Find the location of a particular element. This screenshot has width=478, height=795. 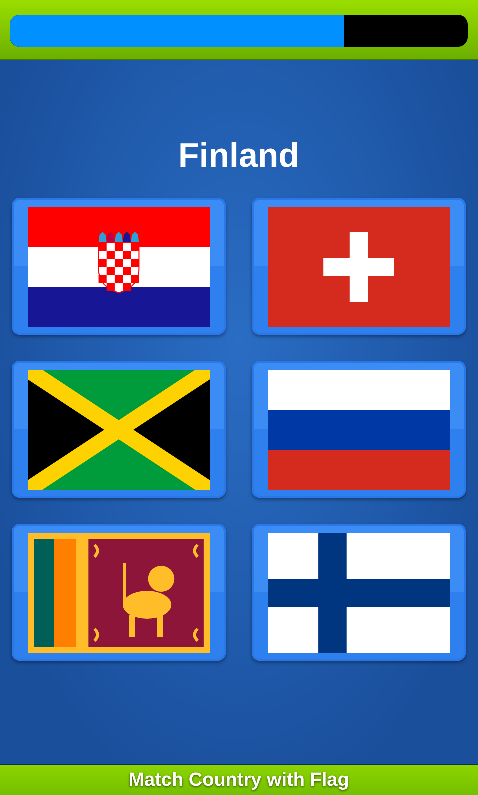

country-name: Finland is located at coordinates (239, 156).